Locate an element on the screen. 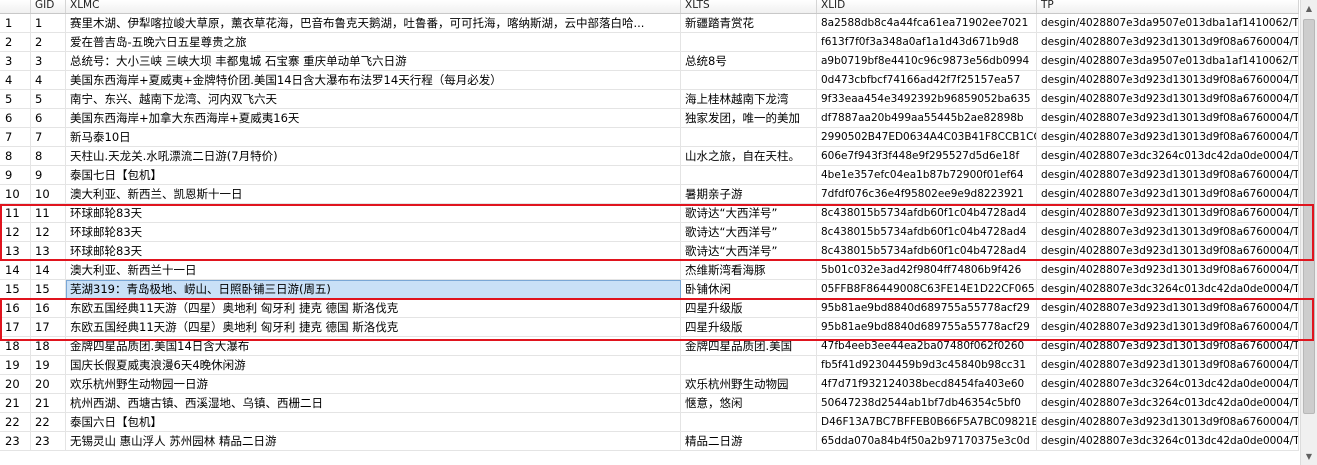 This screenshot has width=1317, height=465. cell-gid: 9 is located at coordinates (48, 175).